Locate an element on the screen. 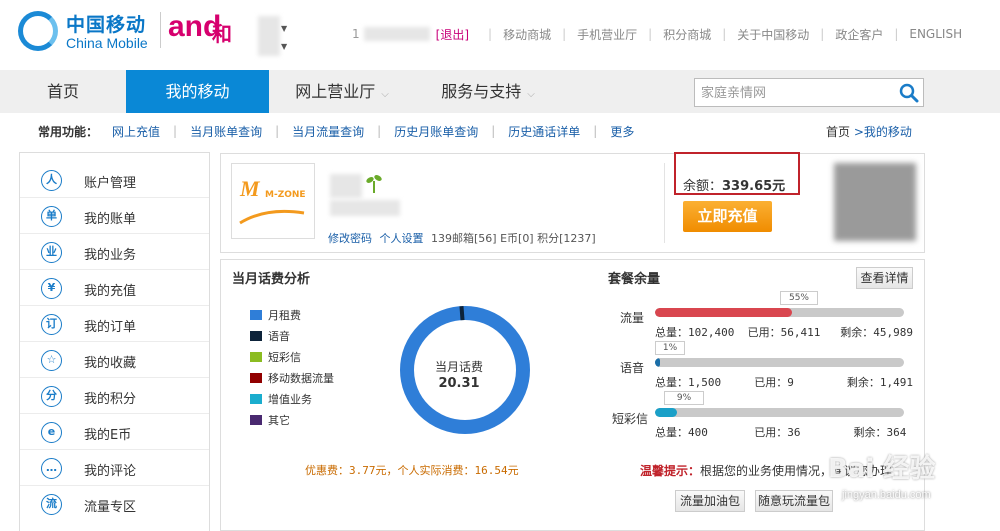  top-link-mobile-hall: 手机营业厅 is located at coordinates (607, 34).